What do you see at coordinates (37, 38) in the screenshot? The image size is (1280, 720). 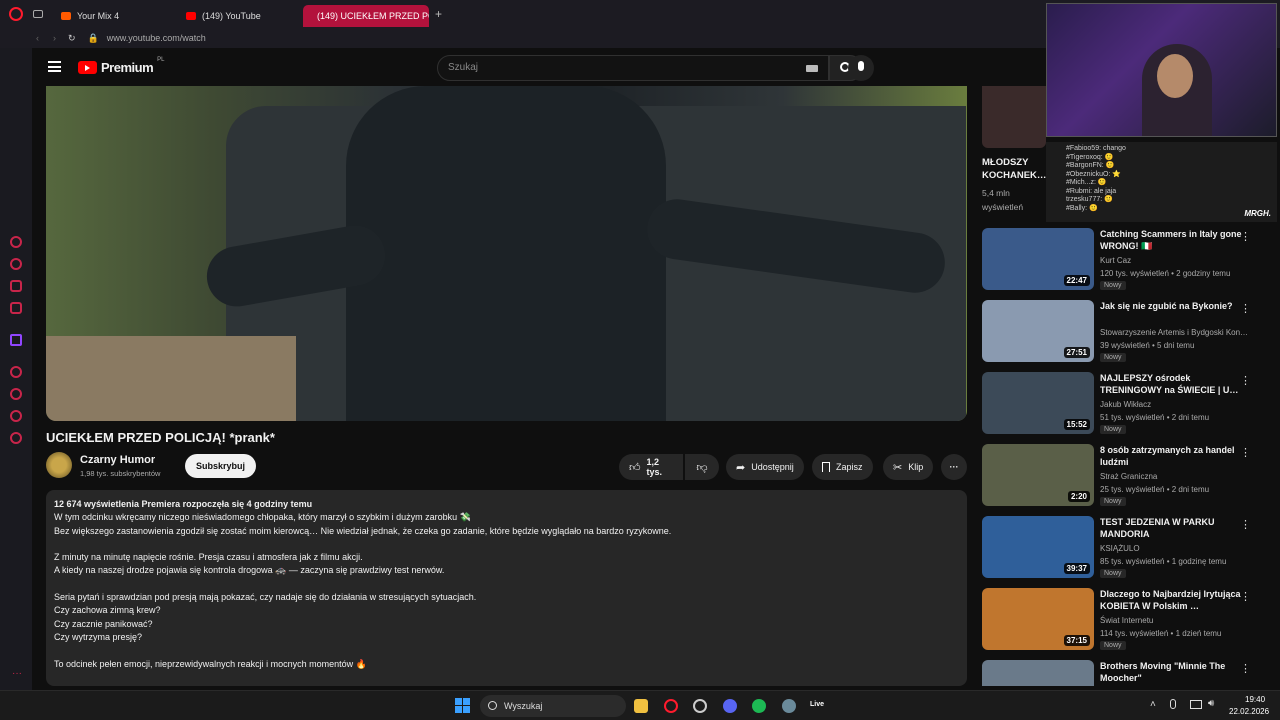 I see `back-icon: ‹` at bounding box center [37, 38].